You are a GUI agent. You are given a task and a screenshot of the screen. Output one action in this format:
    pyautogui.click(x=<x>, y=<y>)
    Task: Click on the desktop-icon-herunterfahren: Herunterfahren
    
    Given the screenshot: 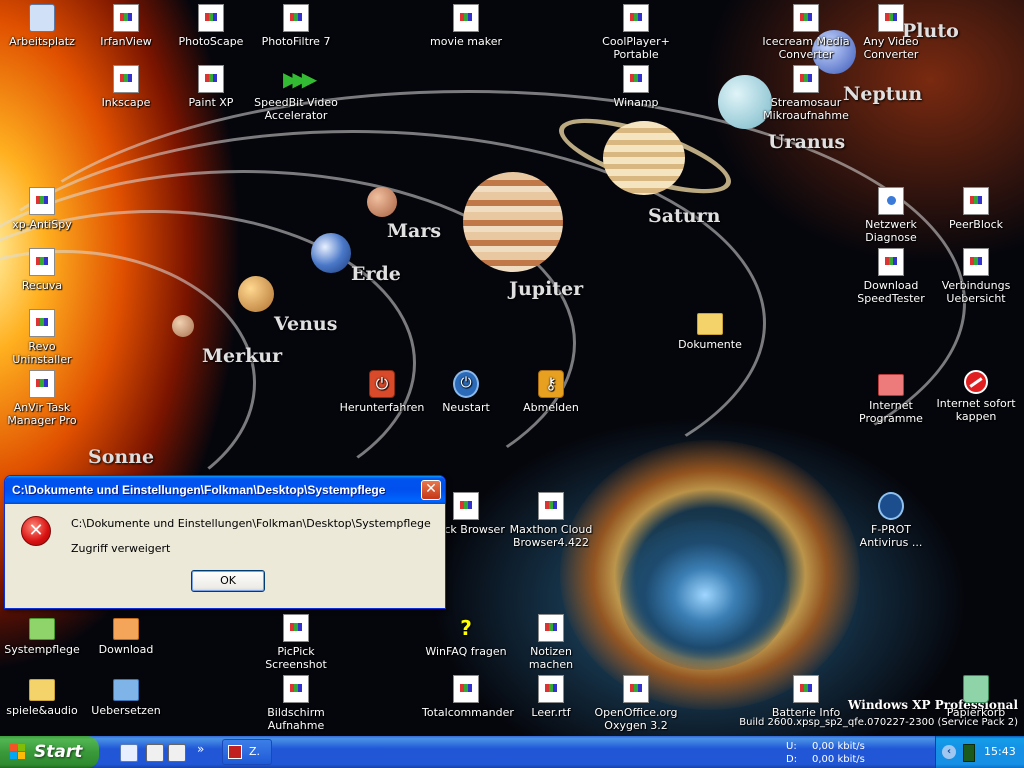 What is the action you would take?
    pyautogui.click(x=382, y=392)
    